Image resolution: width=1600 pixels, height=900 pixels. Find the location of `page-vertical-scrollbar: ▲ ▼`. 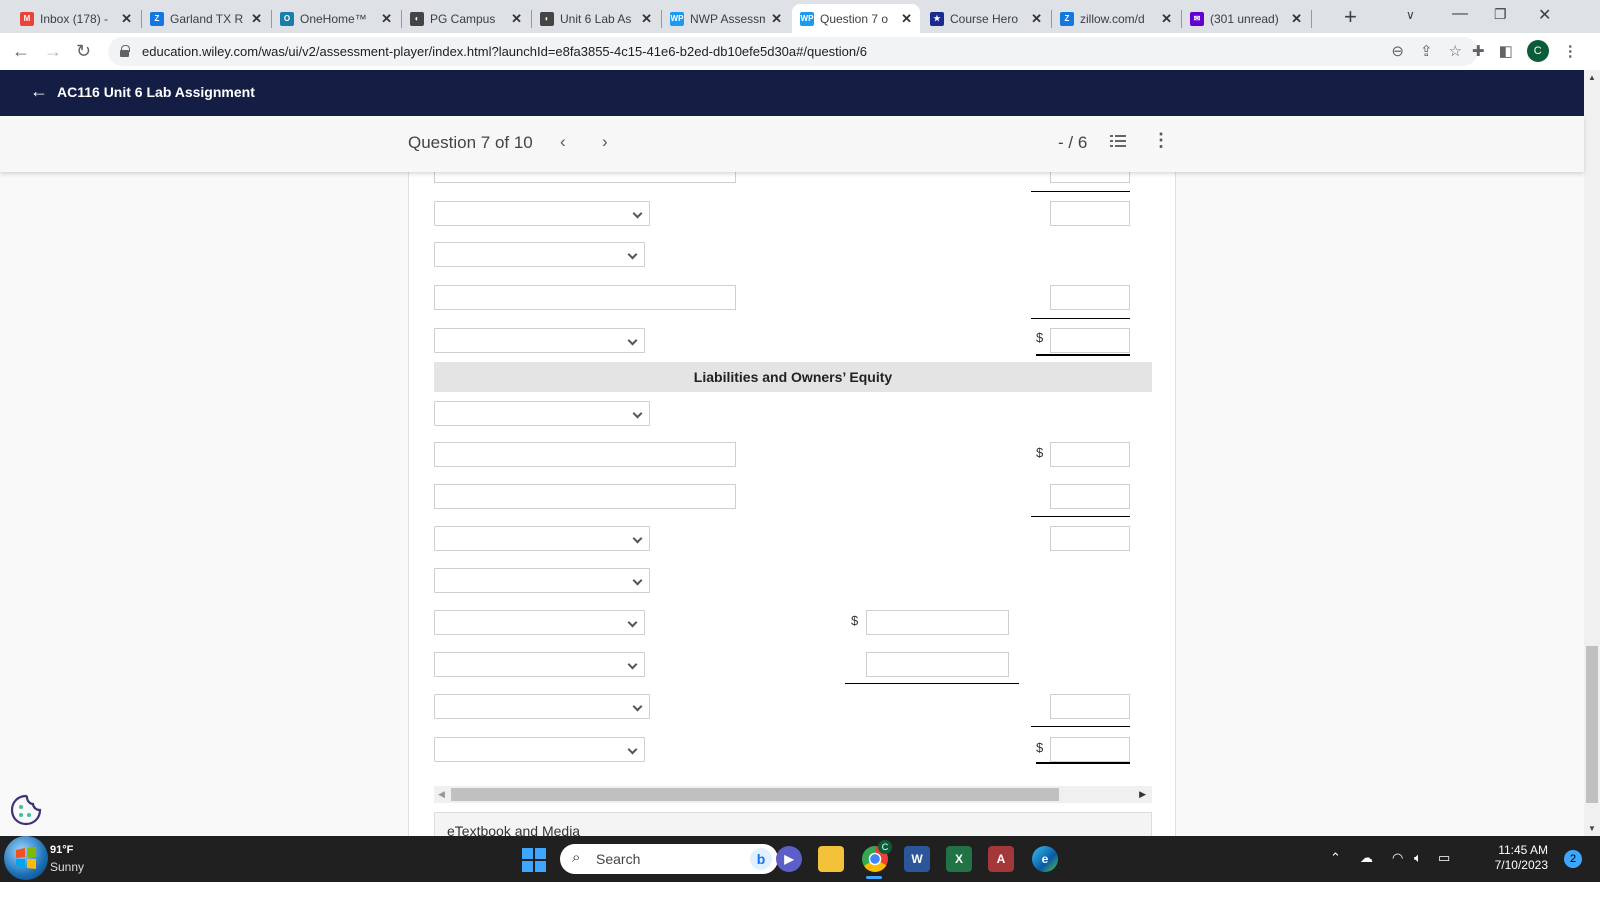

page-vertical-scrollbar: ▲ ▼ is located at coordinates (1592, 453).